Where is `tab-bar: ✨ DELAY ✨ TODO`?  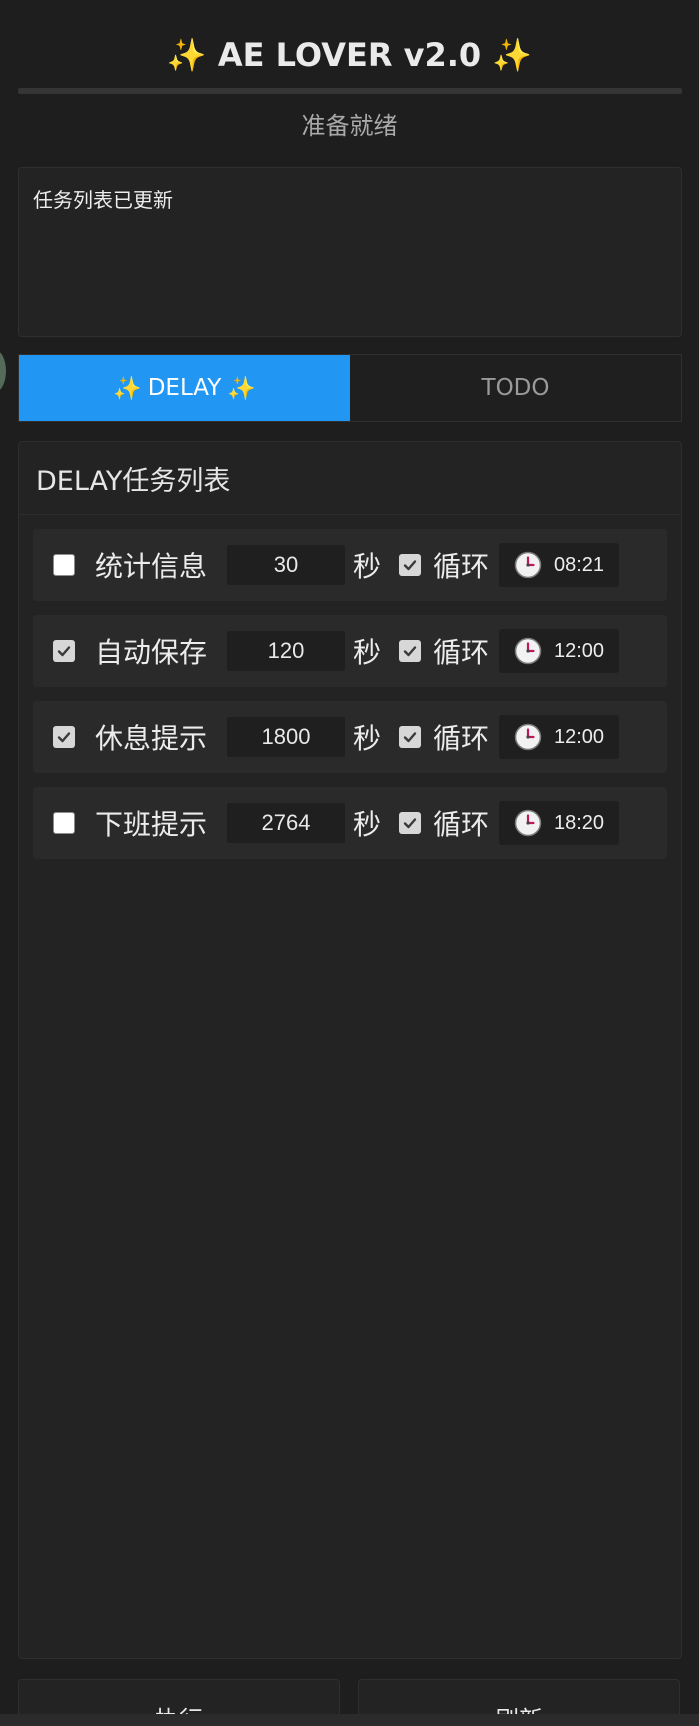 tab-bar: ✨ DELAY ✨ TODO is located at coordinates (350, 388).